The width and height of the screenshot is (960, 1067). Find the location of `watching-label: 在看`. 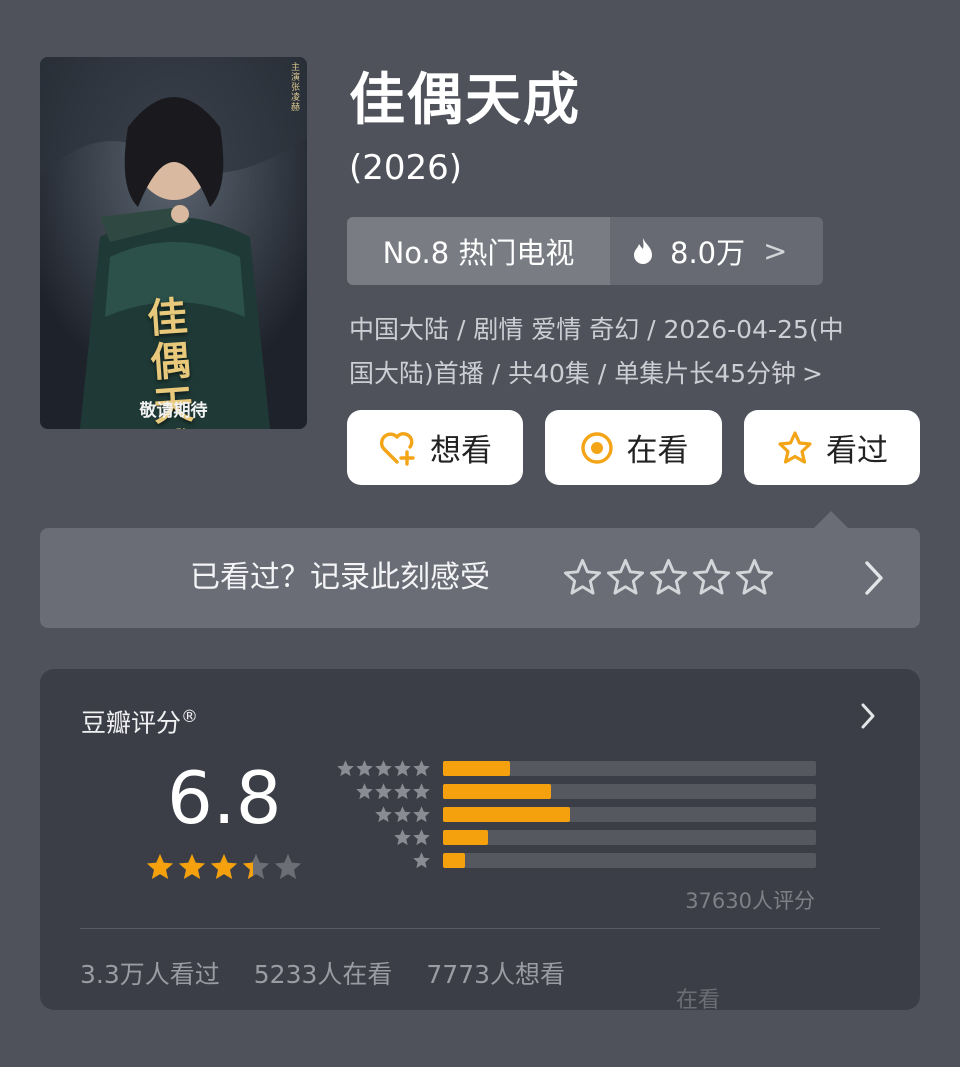

watching-label: 在看 is located at coordinates (657, 451).